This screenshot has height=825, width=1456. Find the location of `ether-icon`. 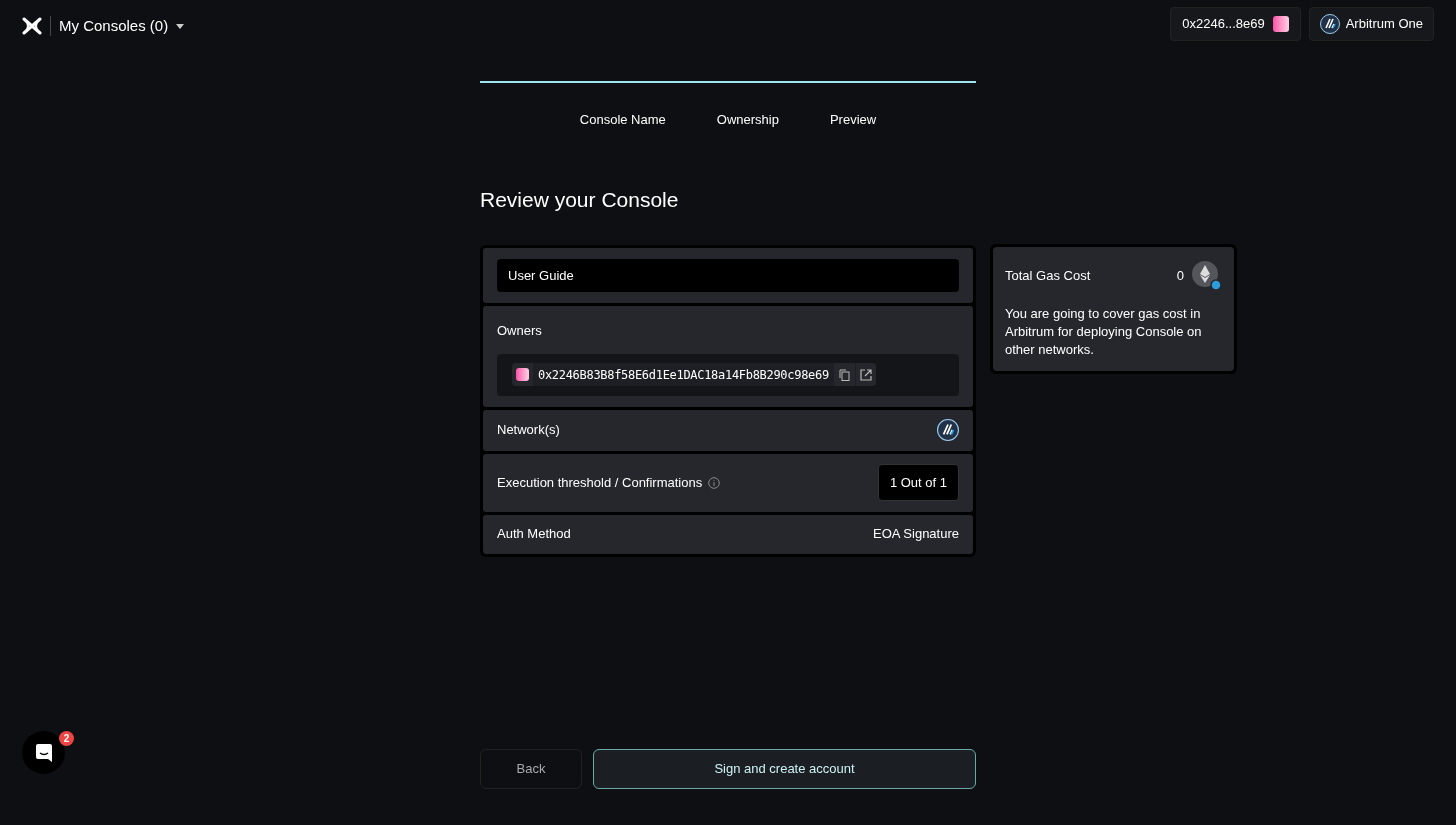

ether-icon is located at coordinates (1207, 276).